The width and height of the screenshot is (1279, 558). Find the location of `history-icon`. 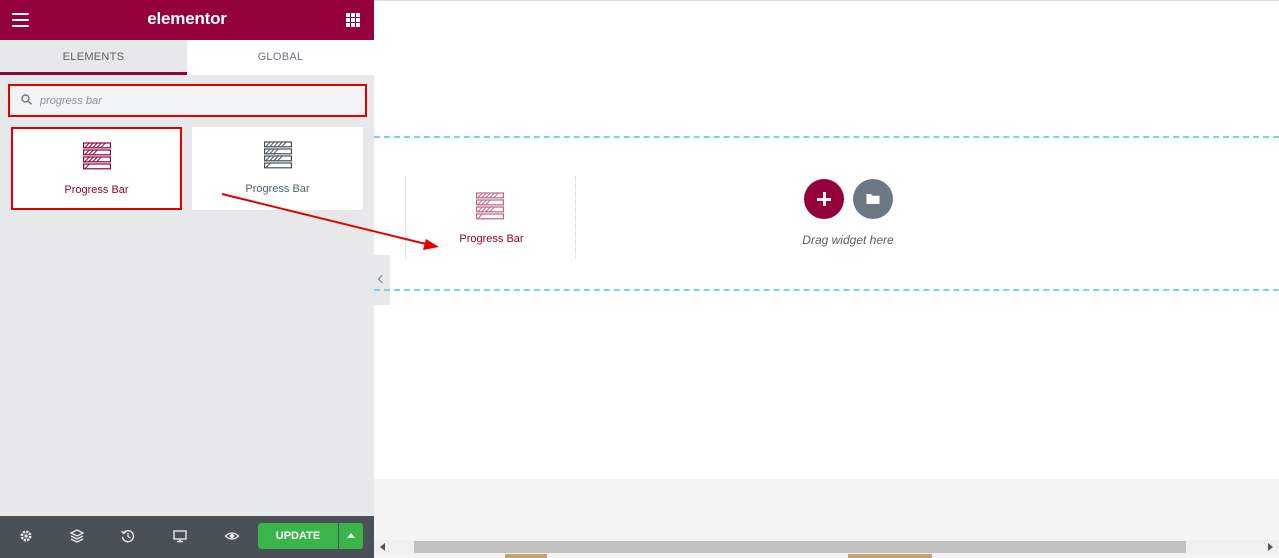

history-icon is located at coordinates (128, 536).